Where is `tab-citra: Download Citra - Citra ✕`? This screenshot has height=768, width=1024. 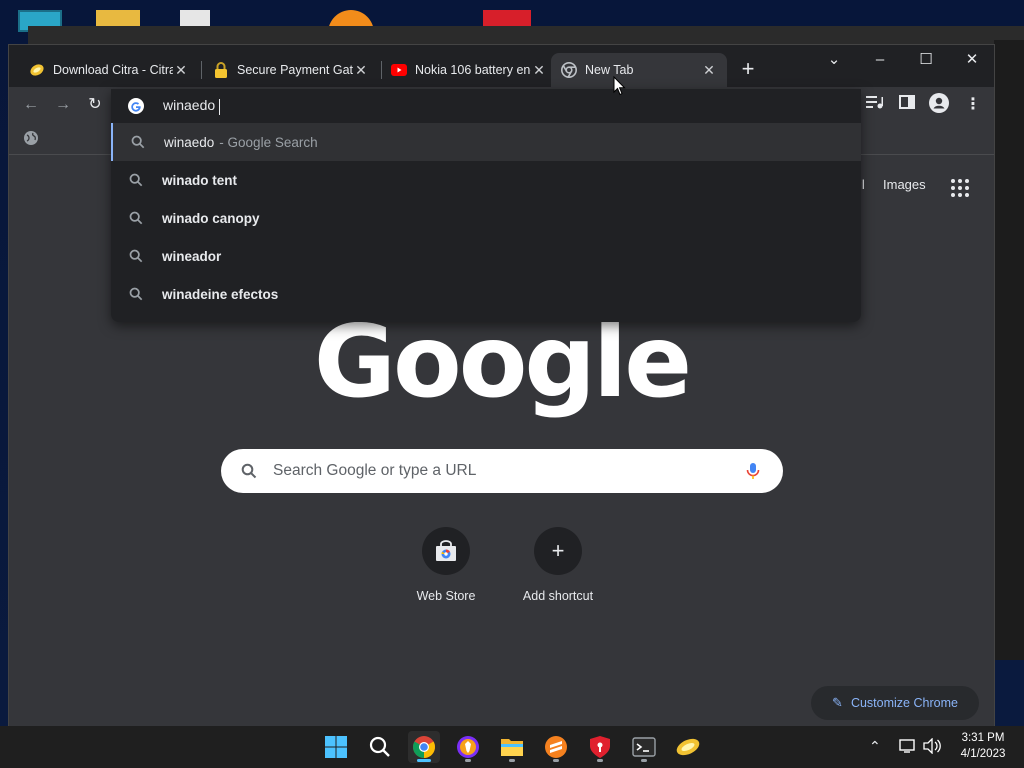
tab-citra: Download Citra - Citra ✕ is located at coordinates (109, 70).